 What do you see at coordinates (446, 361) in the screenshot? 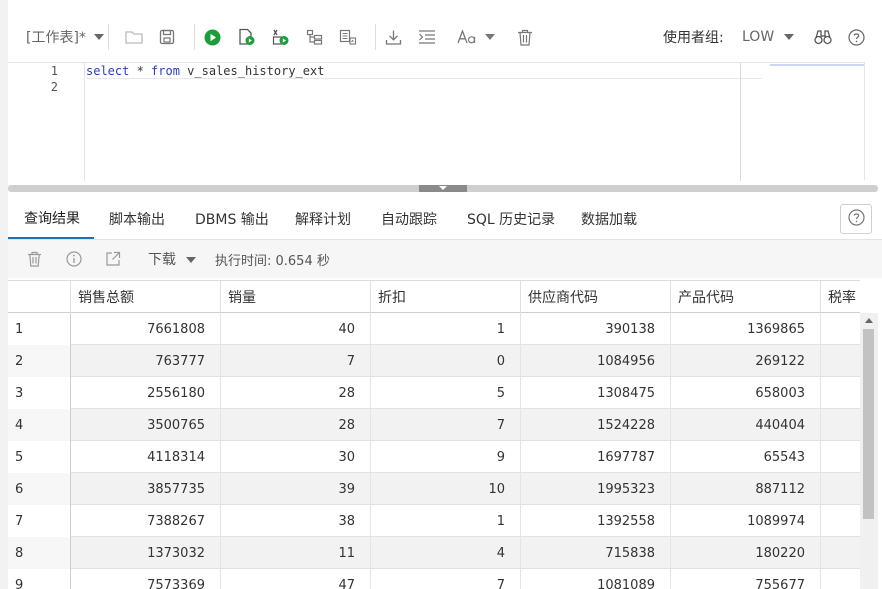
I see `table-cell: 0` at bounding box center [446, 361].